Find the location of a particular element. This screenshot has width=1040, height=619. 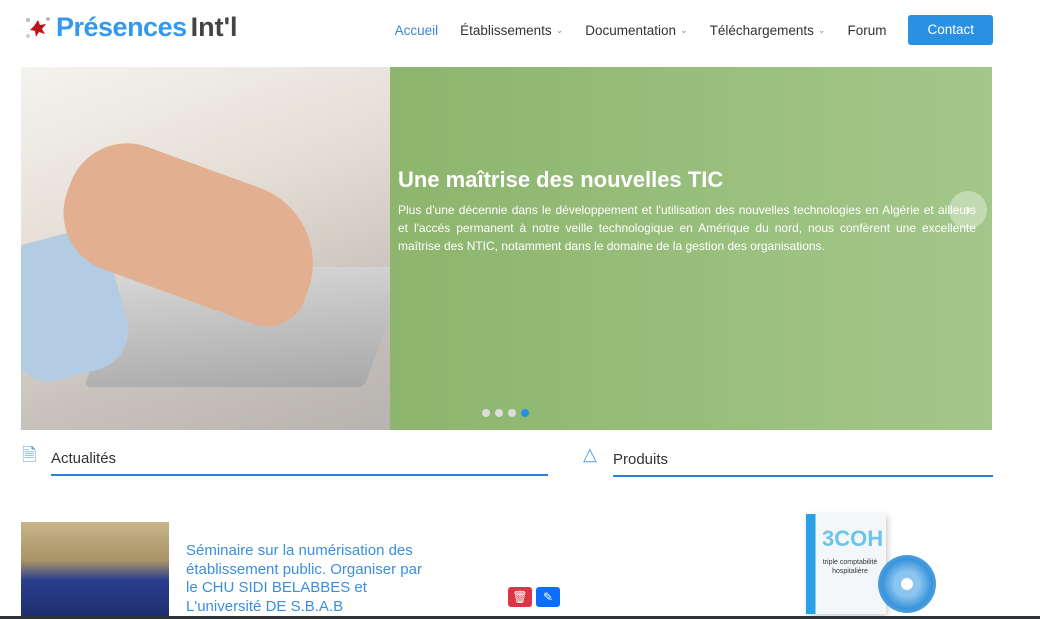

products-heading: Produits is located at coordinates (641, 459).